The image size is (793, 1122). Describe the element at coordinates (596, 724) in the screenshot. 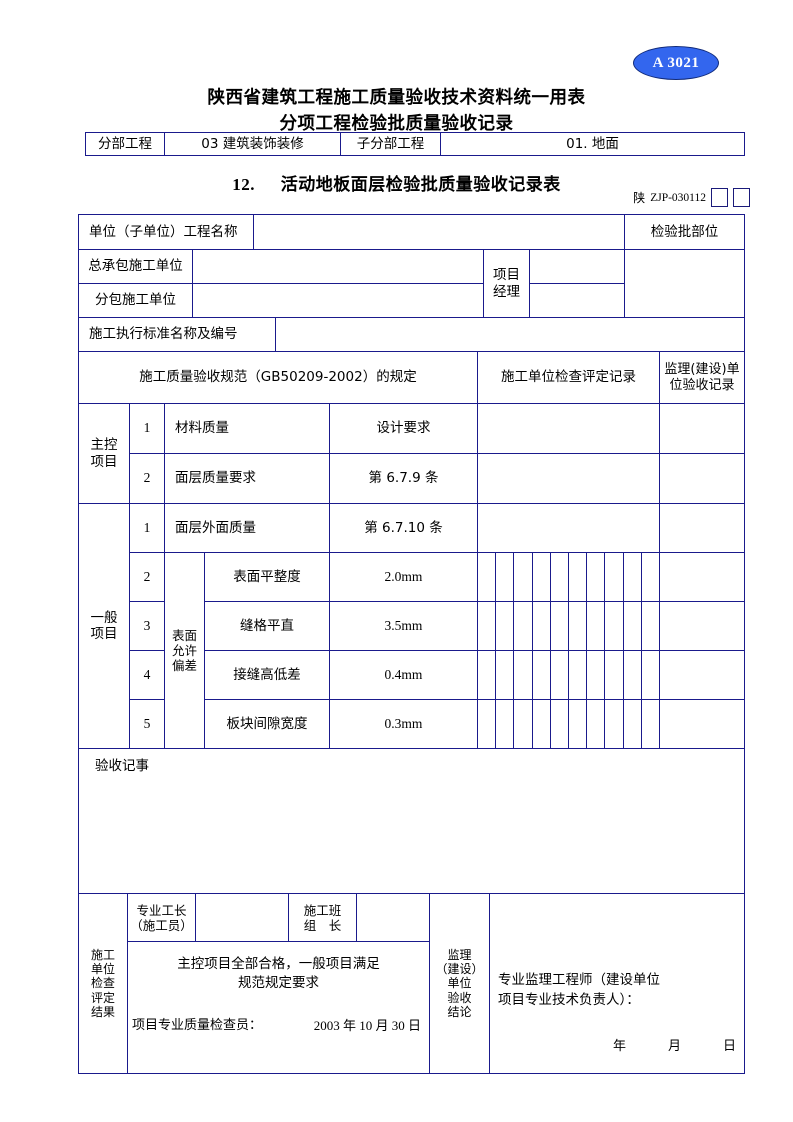

I see `tally-cell-r5-c7` at that location.